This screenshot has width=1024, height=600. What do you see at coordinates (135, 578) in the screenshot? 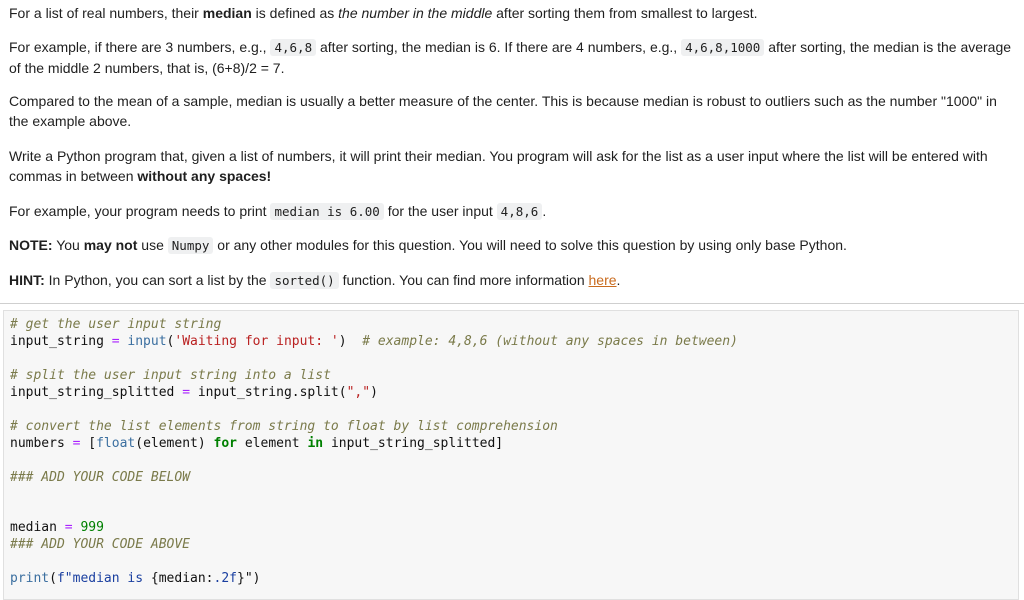
I see `code-line-10: print(f"median is {median:.2f}")` at bounding box center [135, 578].